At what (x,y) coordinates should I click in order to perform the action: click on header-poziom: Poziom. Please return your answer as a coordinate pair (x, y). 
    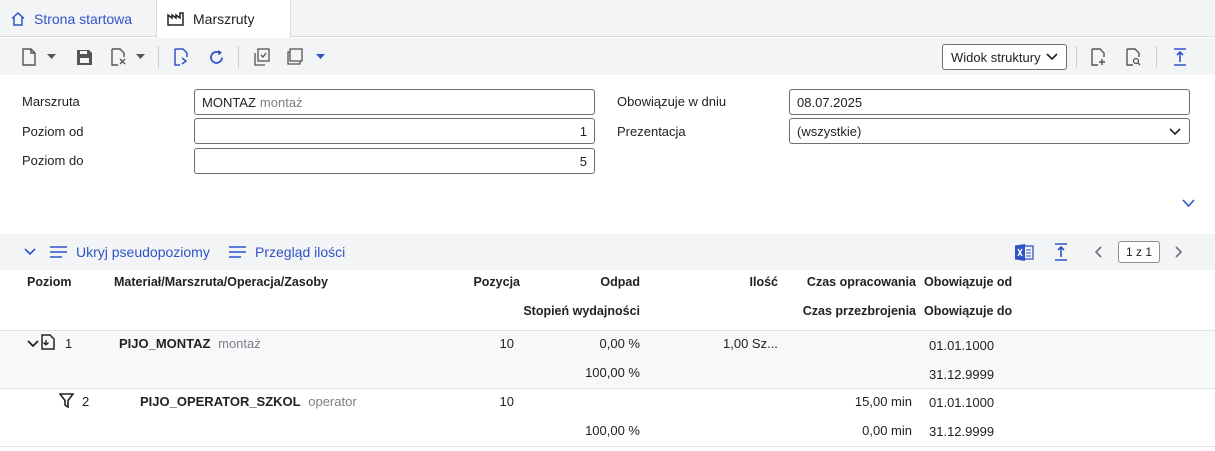
    Looking at the image, I should click on (49, 282).